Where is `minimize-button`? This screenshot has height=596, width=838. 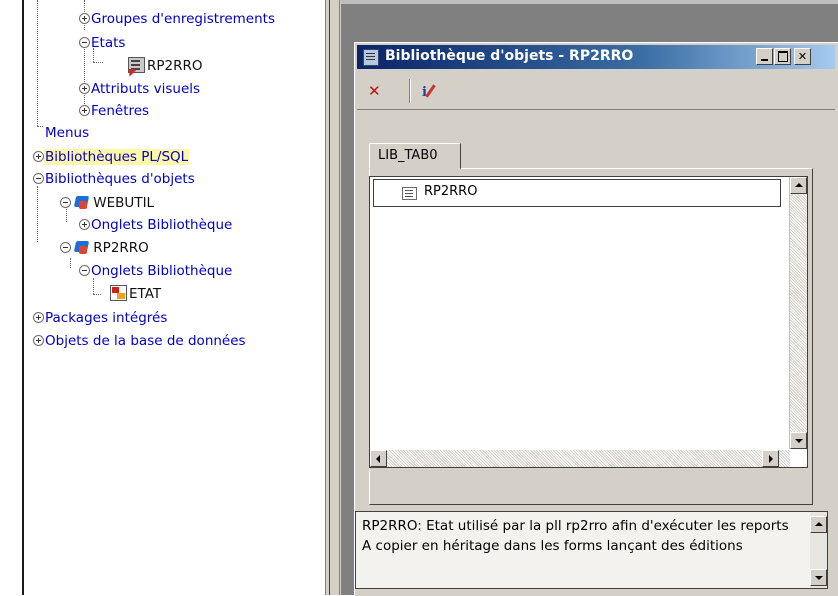 minimize-button is located at coordinates (764, 56).